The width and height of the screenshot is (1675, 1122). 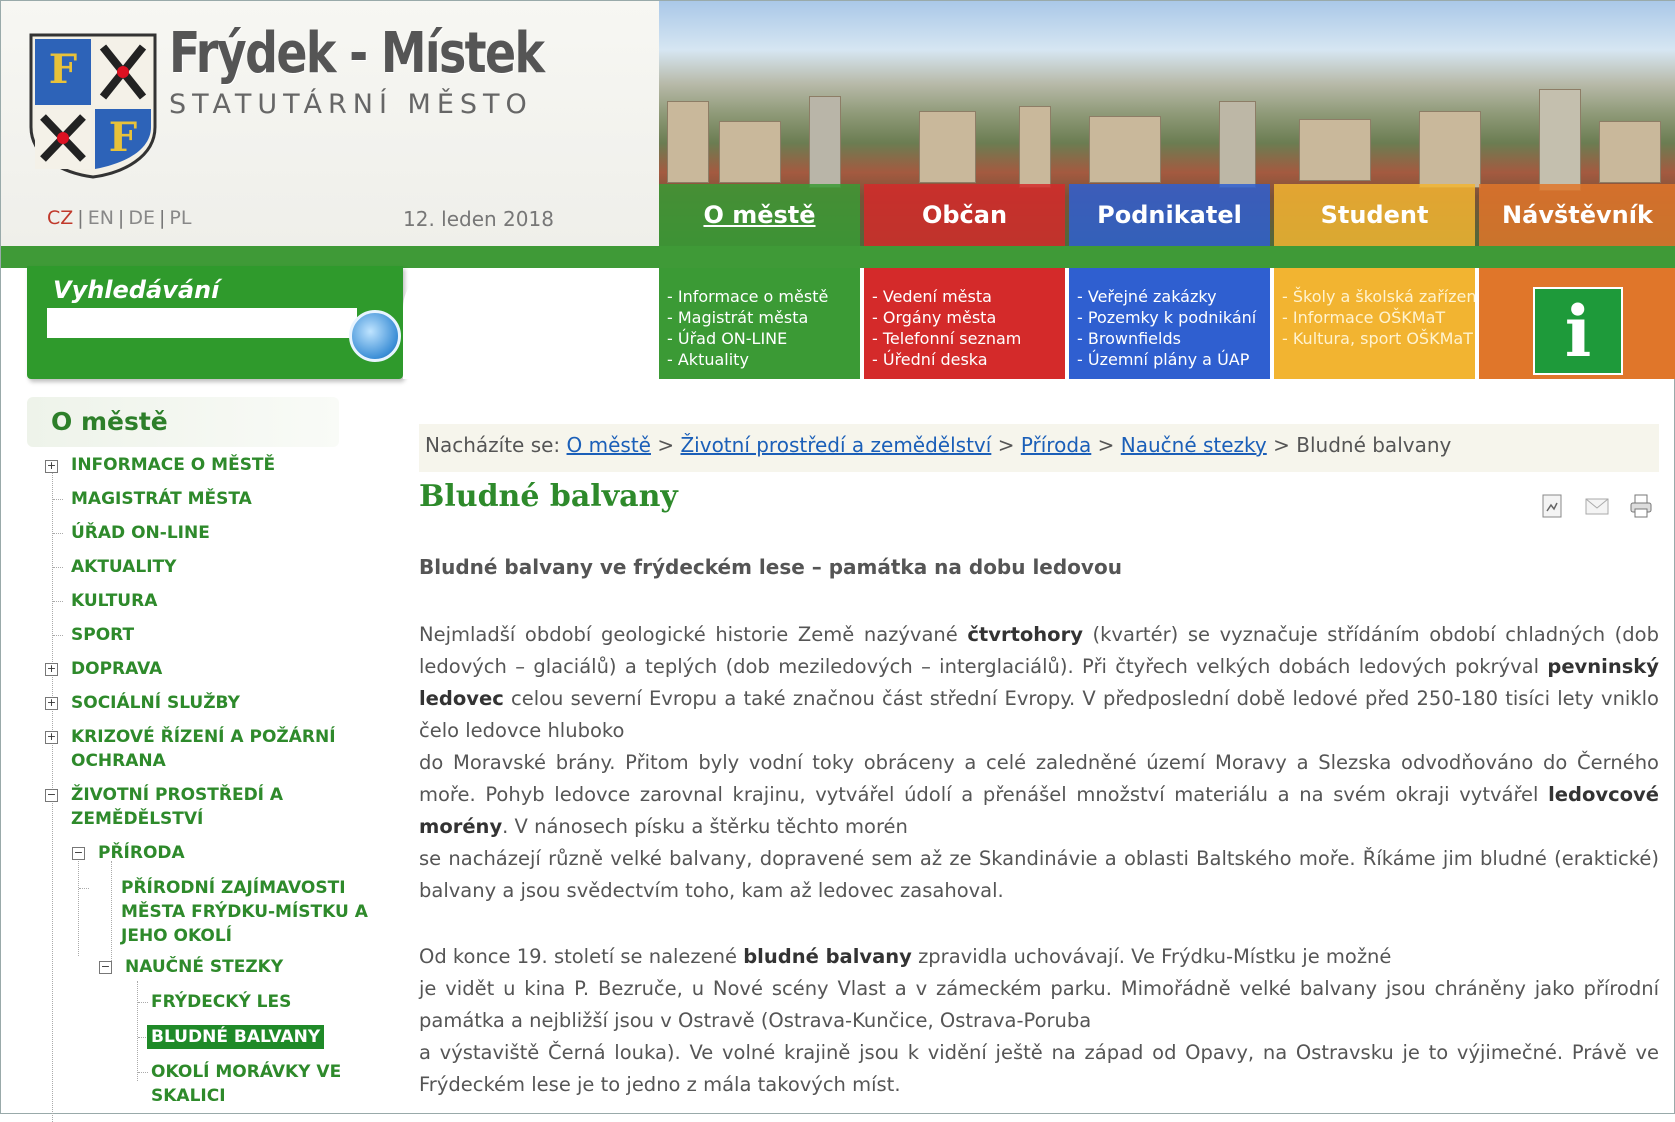 I want to click on language-switcher: CZ | EN | DE | PL, so click(x=119, y=218).